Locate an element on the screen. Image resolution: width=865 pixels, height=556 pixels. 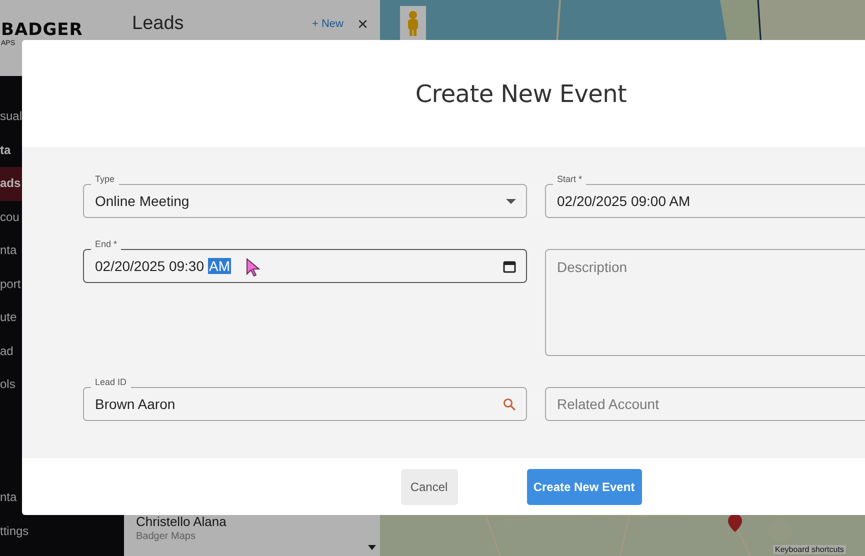
lead-company: Badger Maps is located at coordinates (166, 536).